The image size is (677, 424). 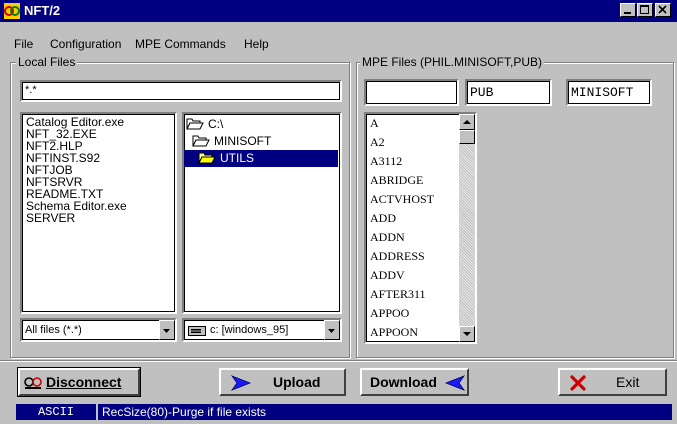 What do you see at coordinates (297, 382) in the screenshot?
I see `upload-label: Upload` at bounding box center [297, 382].